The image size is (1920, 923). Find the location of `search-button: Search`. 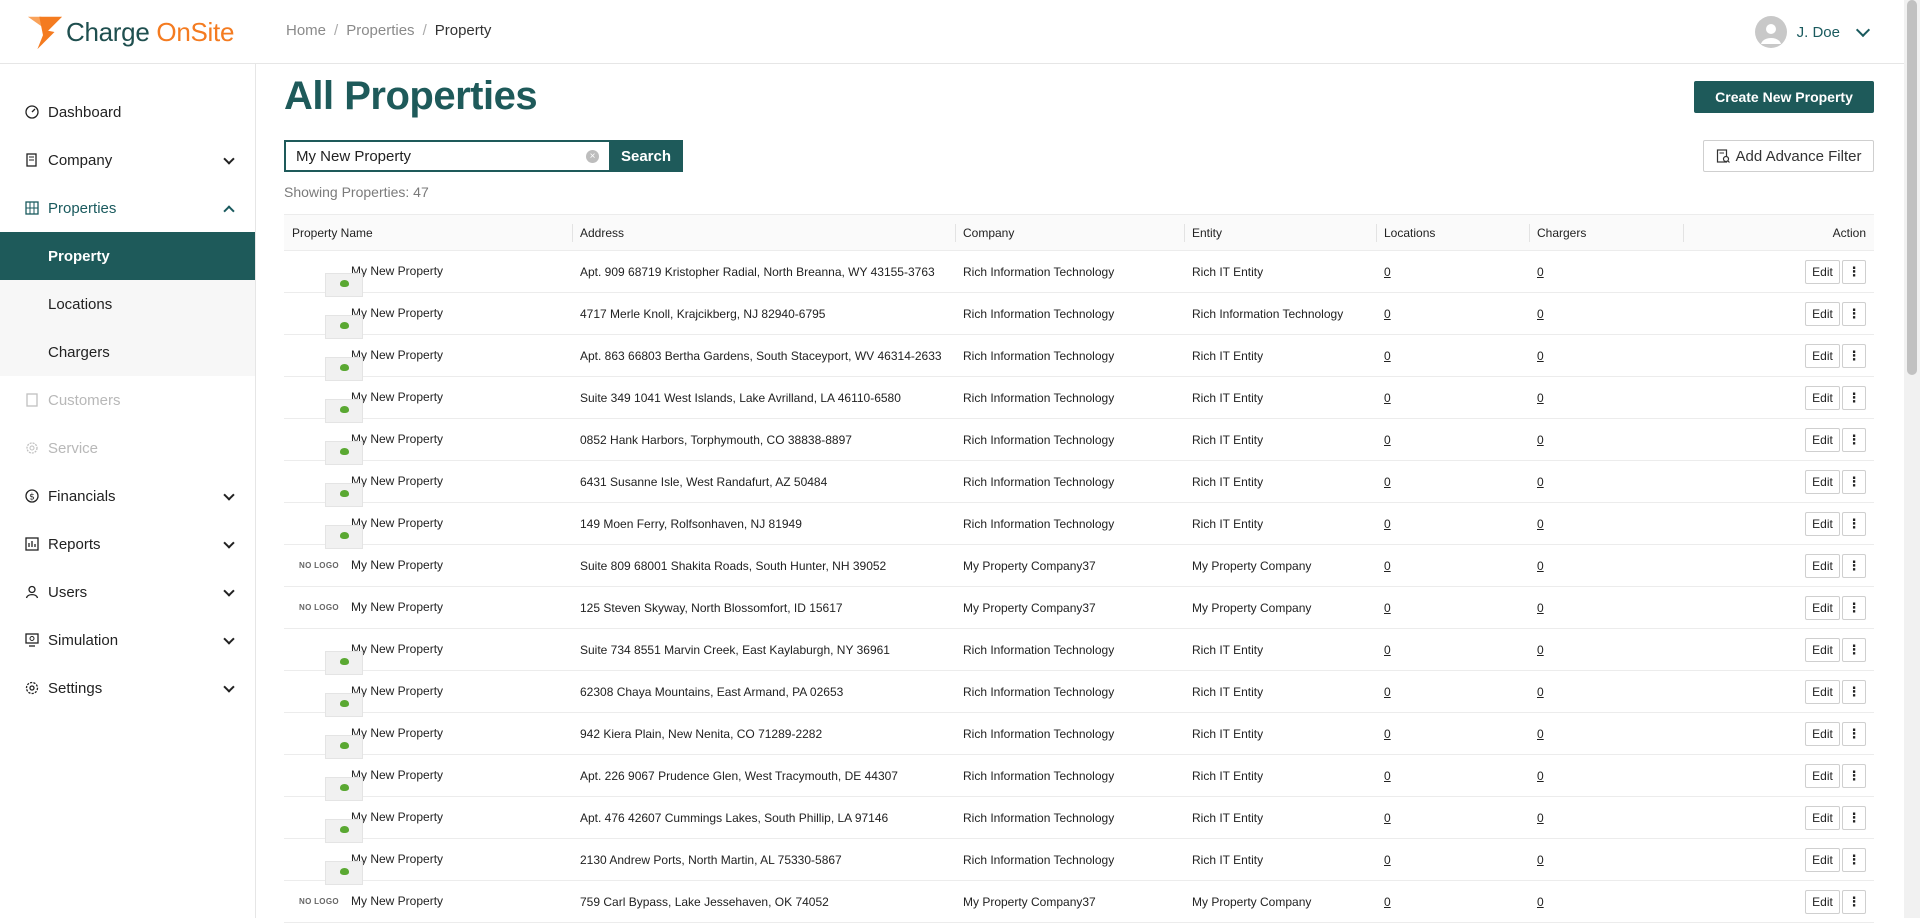

search-button: Search is located at coordinates (646, 156).